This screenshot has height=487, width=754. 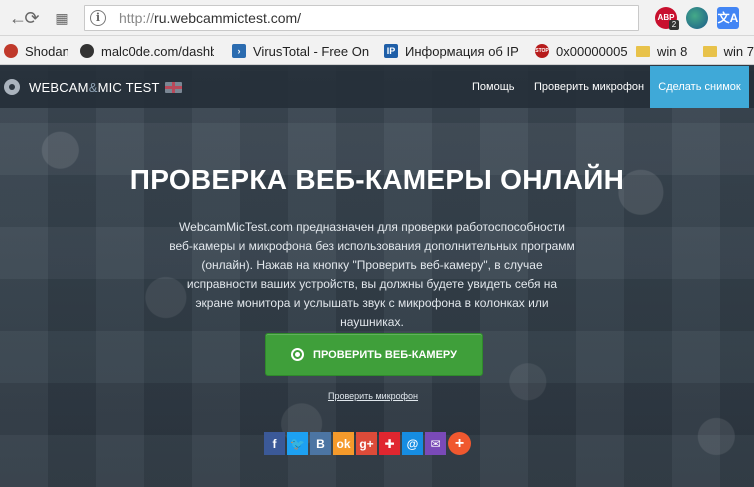 I want to click on googleplus-share-button: g+, so click(x=366, y=443).